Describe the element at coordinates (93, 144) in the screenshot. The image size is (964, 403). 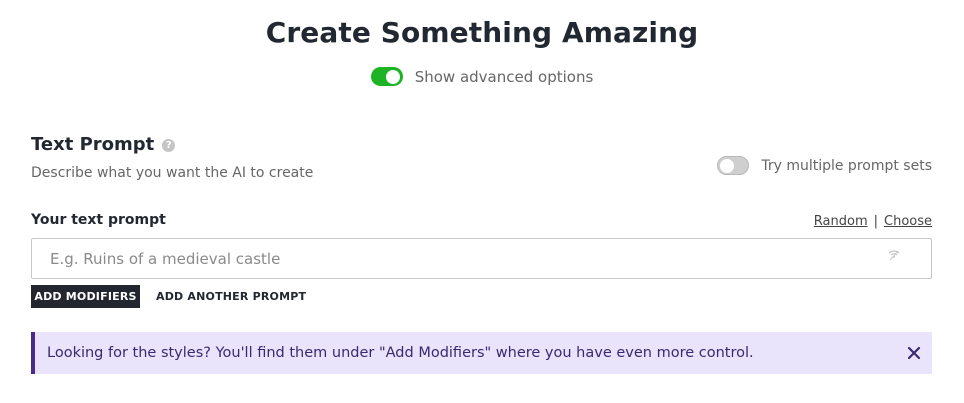
I see `text-prompt-title: Text Prompt` at that location.